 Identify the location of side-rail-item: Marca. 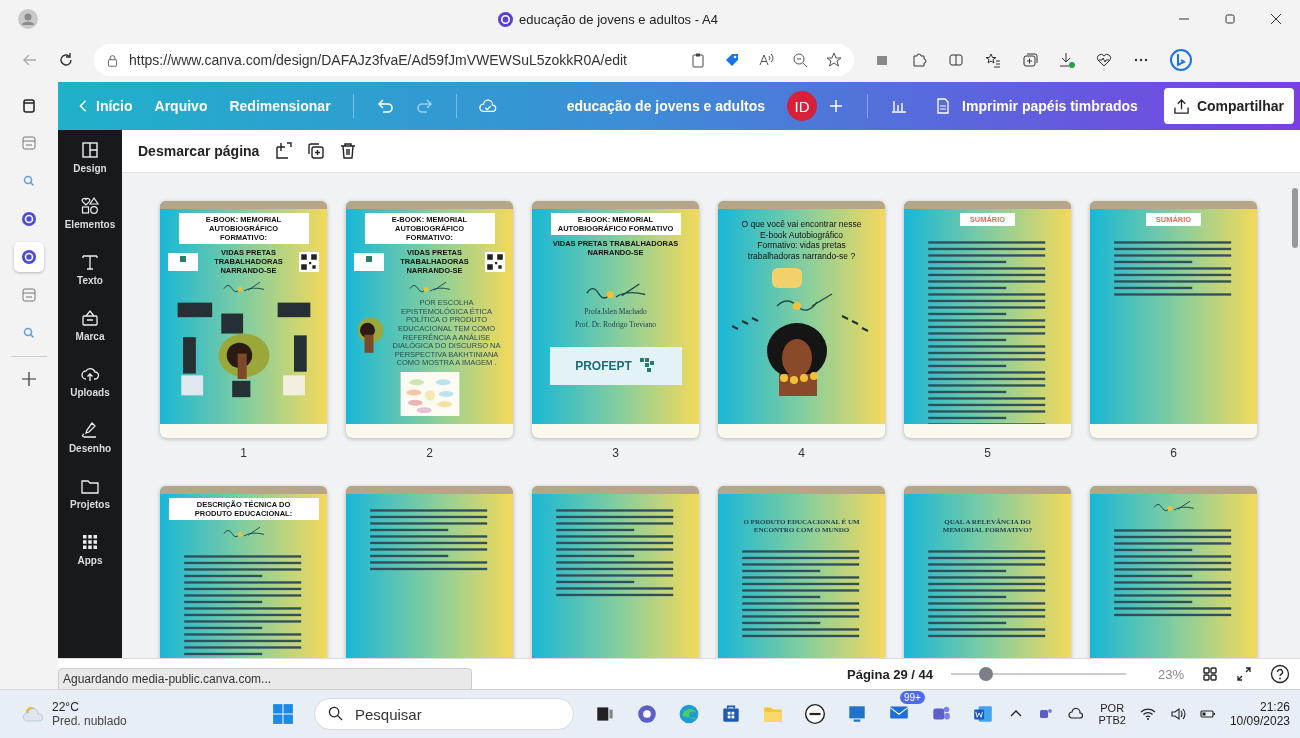
(90, 325).